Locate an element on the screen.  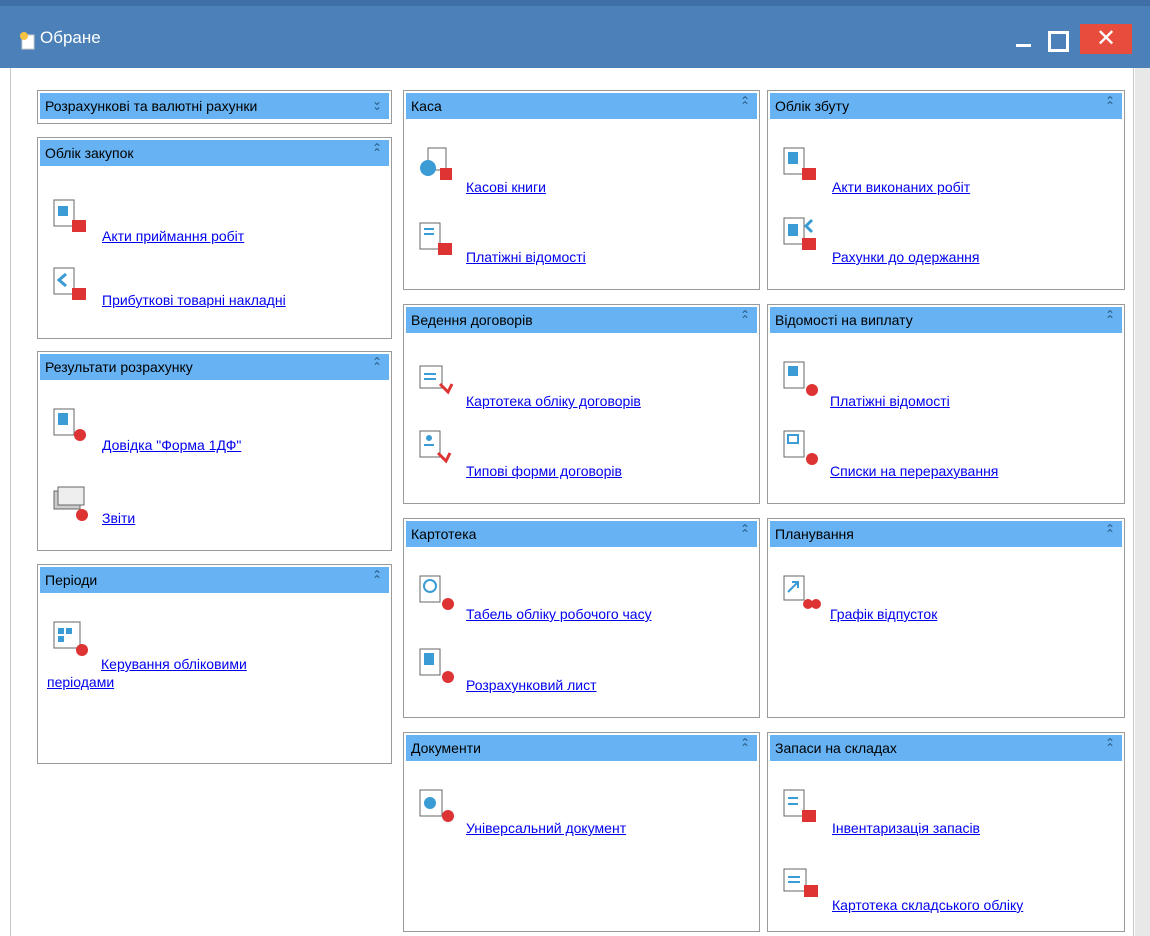
incoming-invoice-icon is located at coordinates (69, 283).